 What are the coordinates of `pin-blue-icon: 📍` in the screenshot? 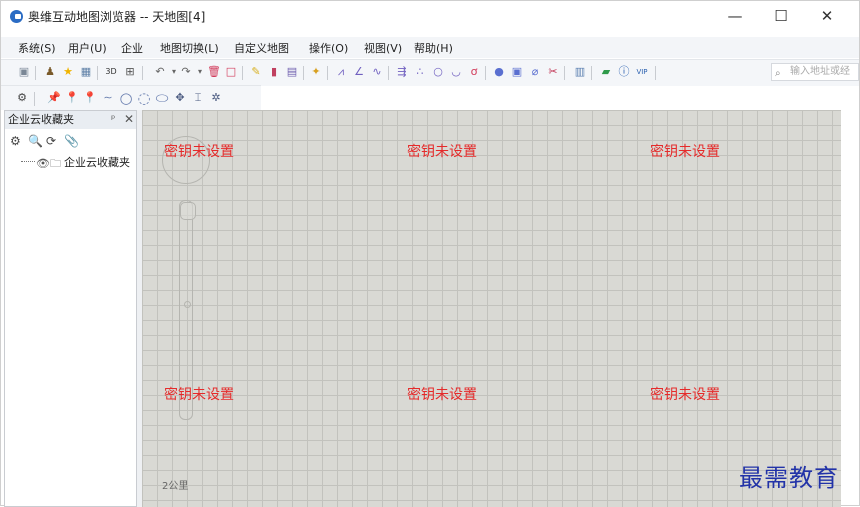 It's located at (72, 98).